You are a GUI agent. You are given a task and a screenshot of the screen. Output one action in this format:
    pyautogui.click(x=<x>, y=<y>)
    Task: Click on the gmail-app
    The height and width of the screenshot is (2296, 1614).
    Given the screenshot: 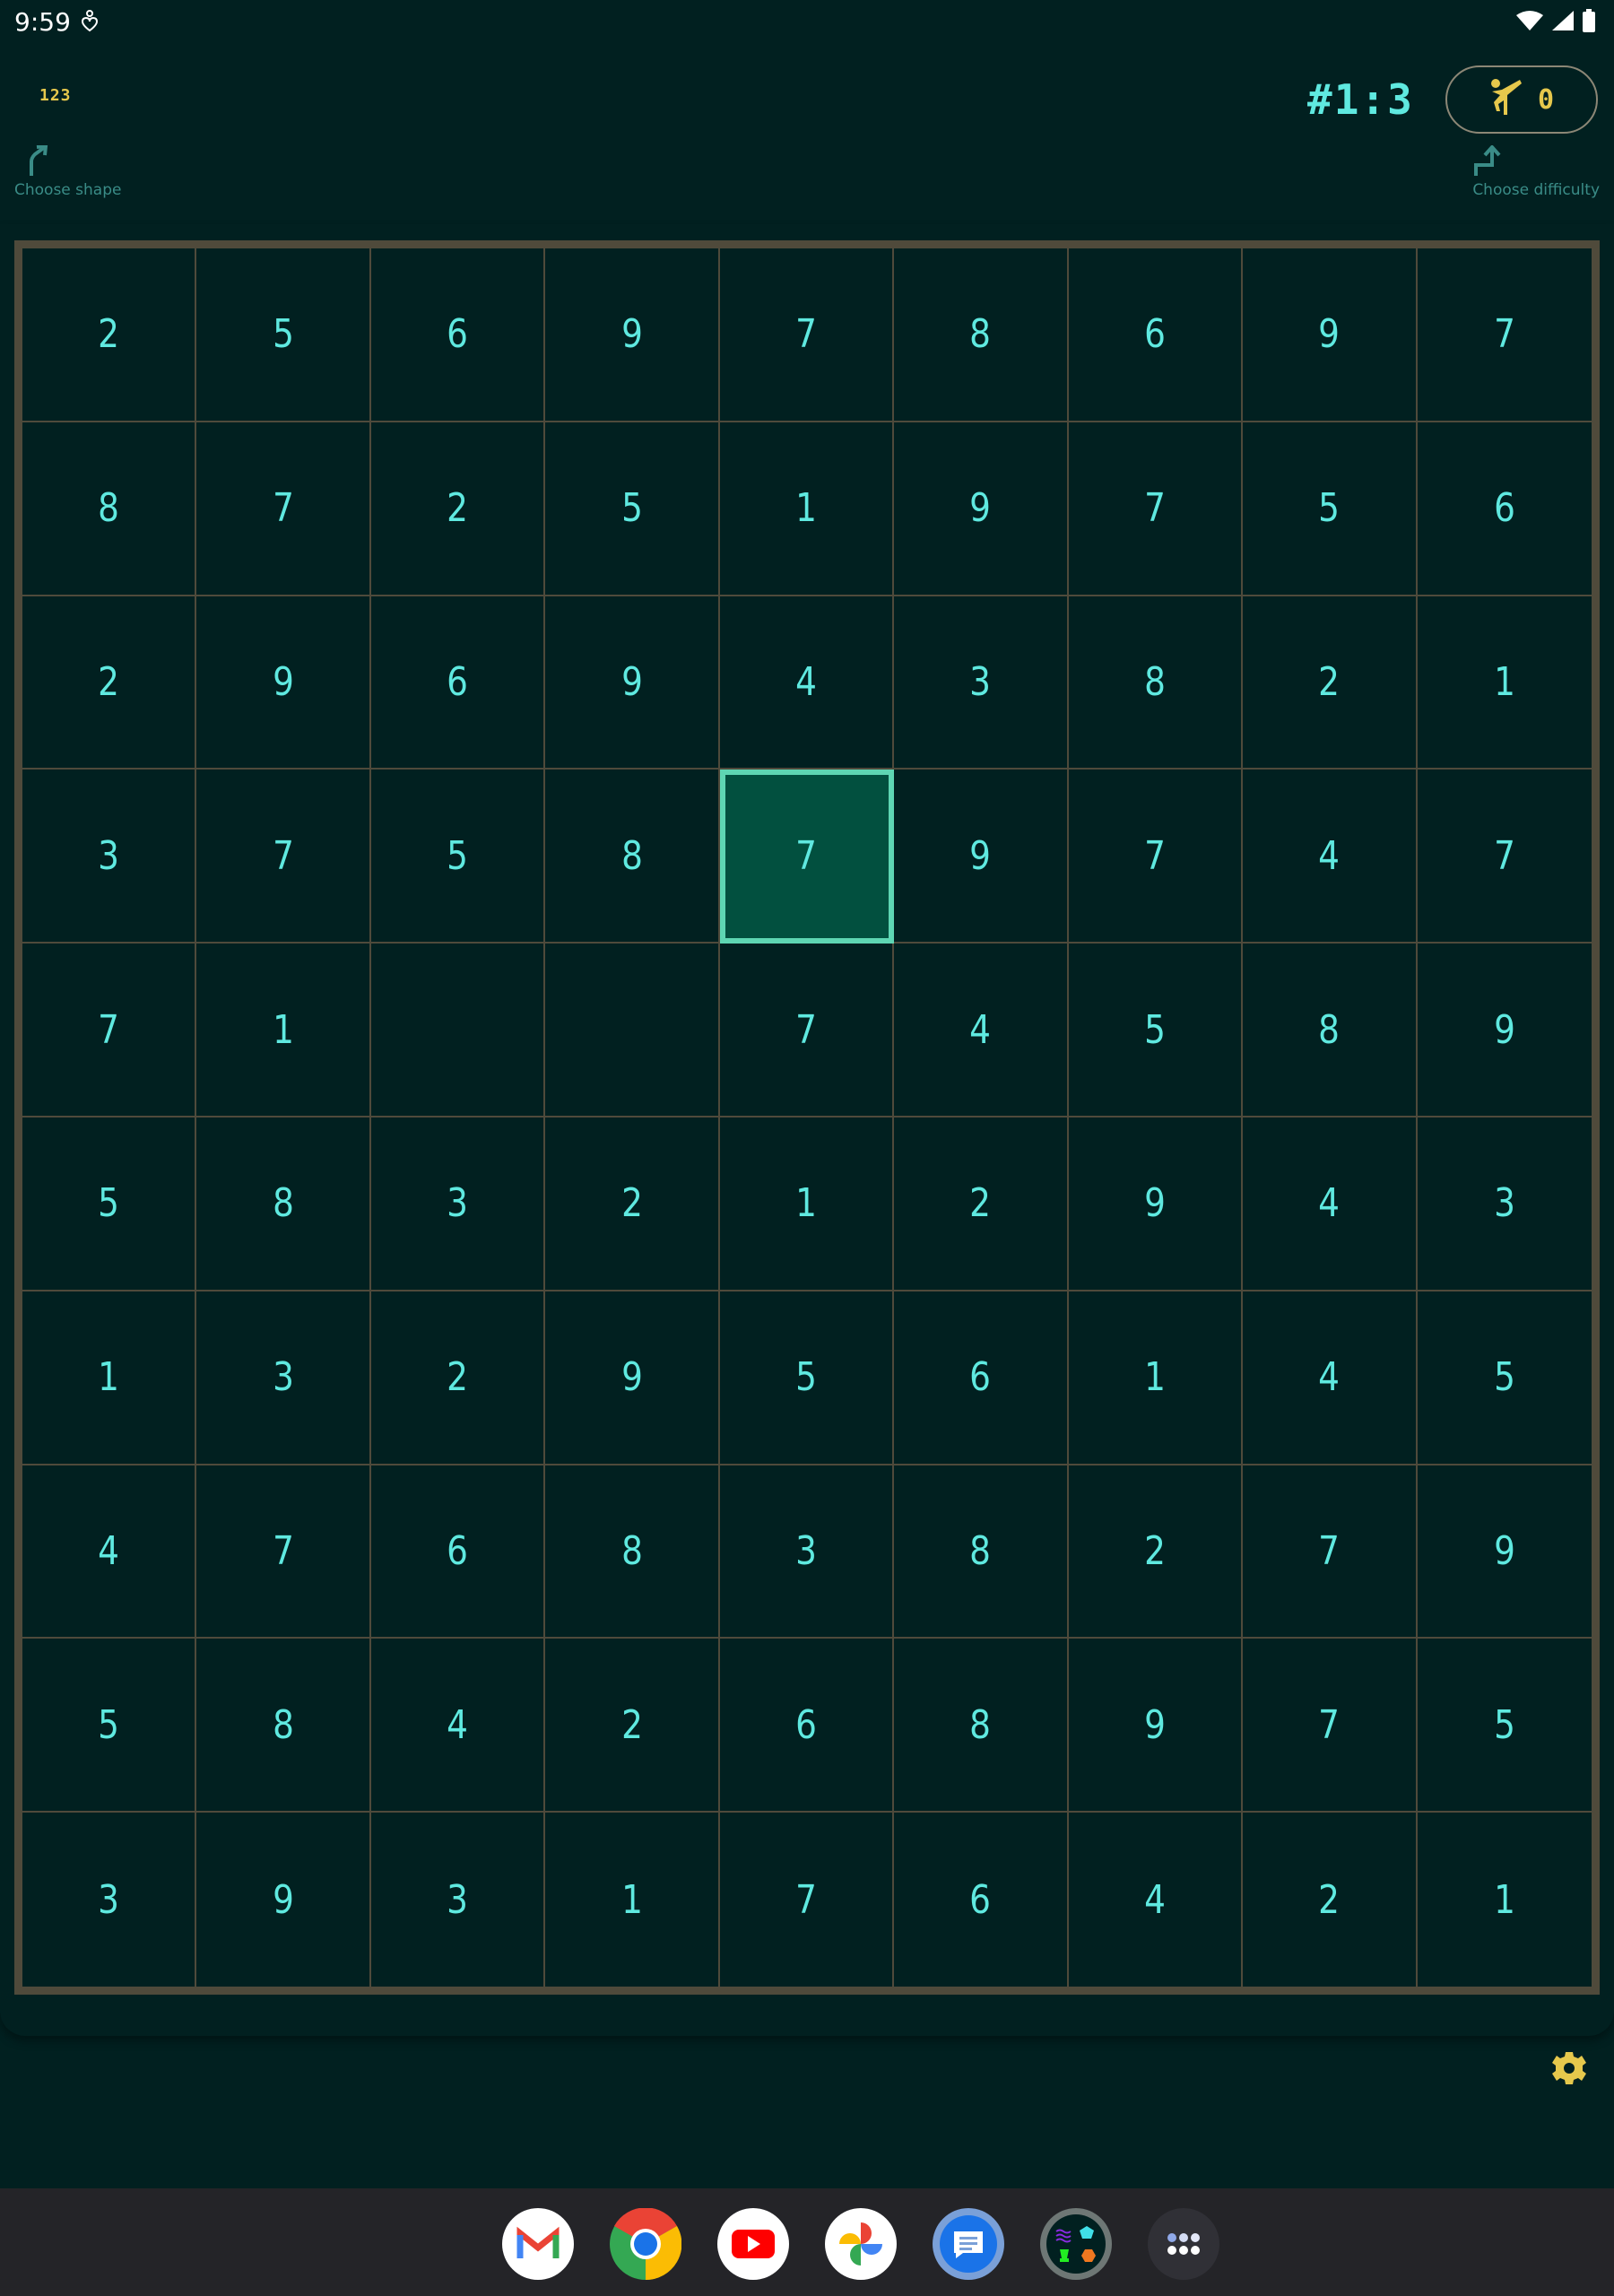 What is the action you would take?
    pyautogui.click(x=538, y=2244)
    